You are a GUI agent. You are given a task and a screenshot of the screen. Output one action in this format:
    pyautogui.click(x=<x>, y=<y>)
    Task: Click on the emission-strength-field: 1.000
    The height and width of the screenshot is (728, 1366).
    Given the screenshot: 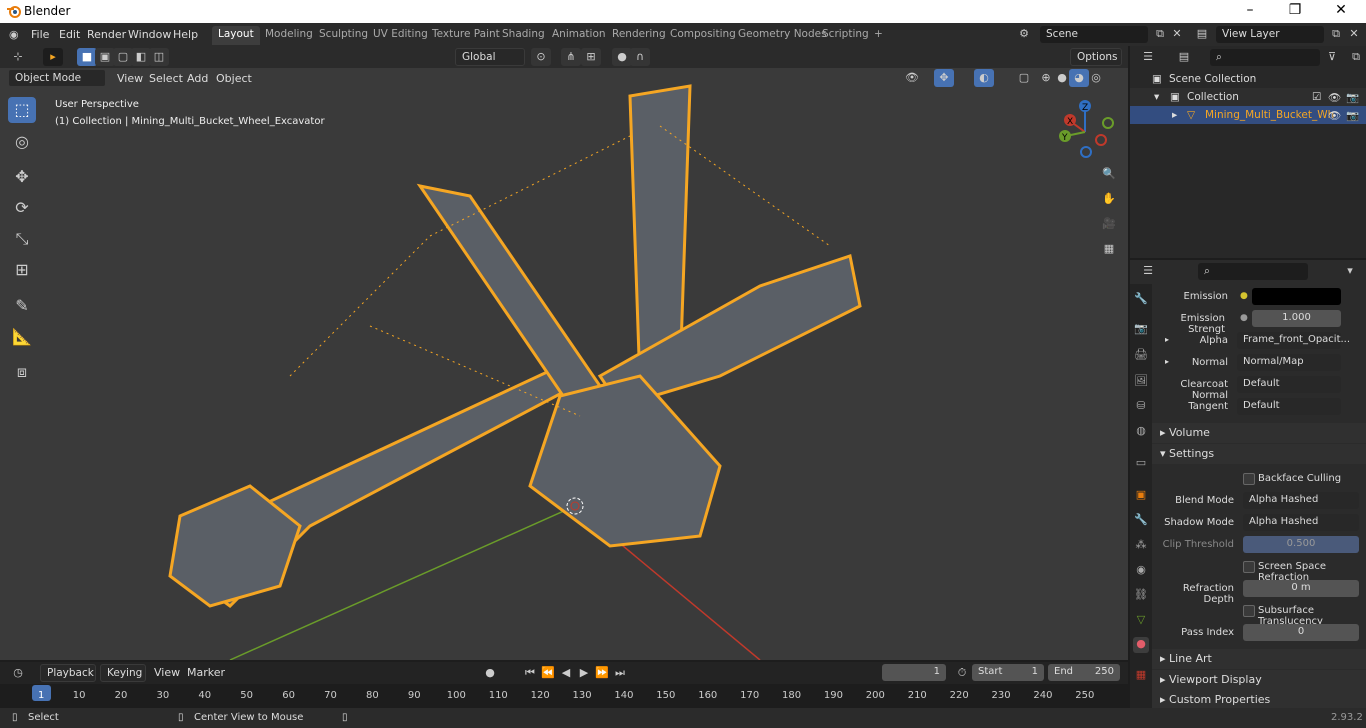 What is the action you would take?
    pyautogui.click(x=1296, y=318)
    